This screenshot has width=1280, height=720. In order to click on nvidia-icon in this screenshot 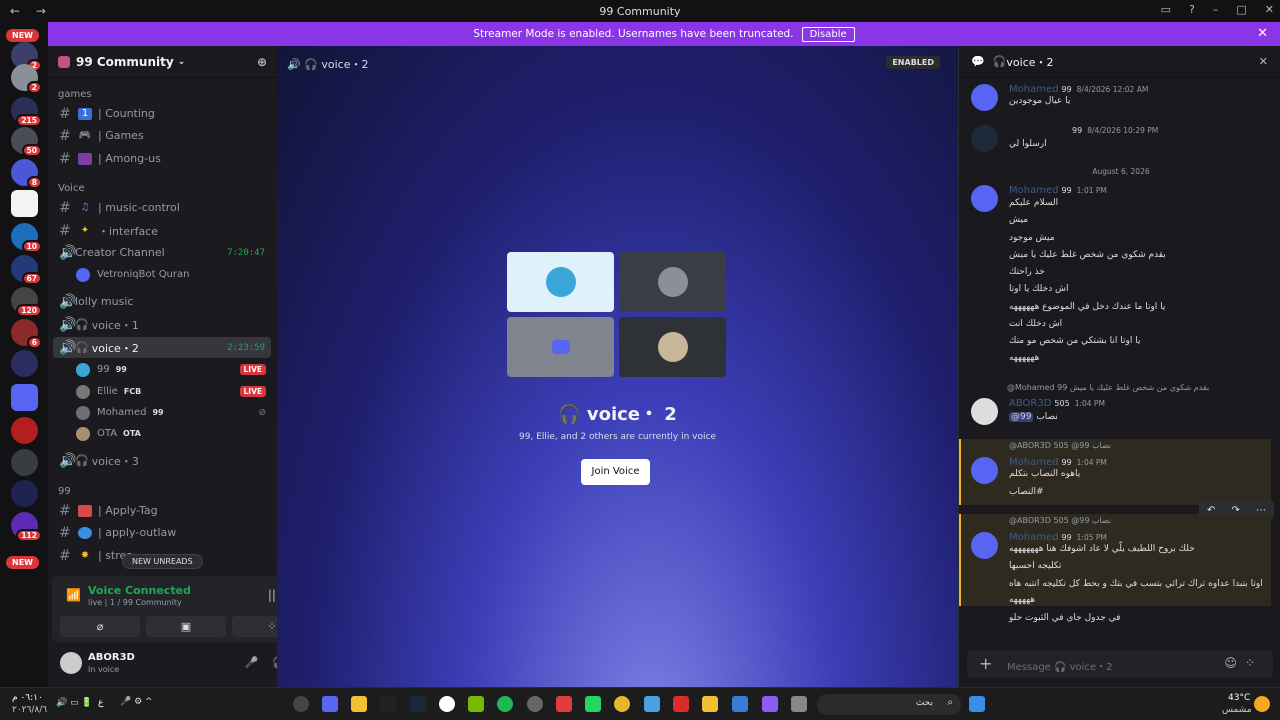, I will do `click(476, 704)`.